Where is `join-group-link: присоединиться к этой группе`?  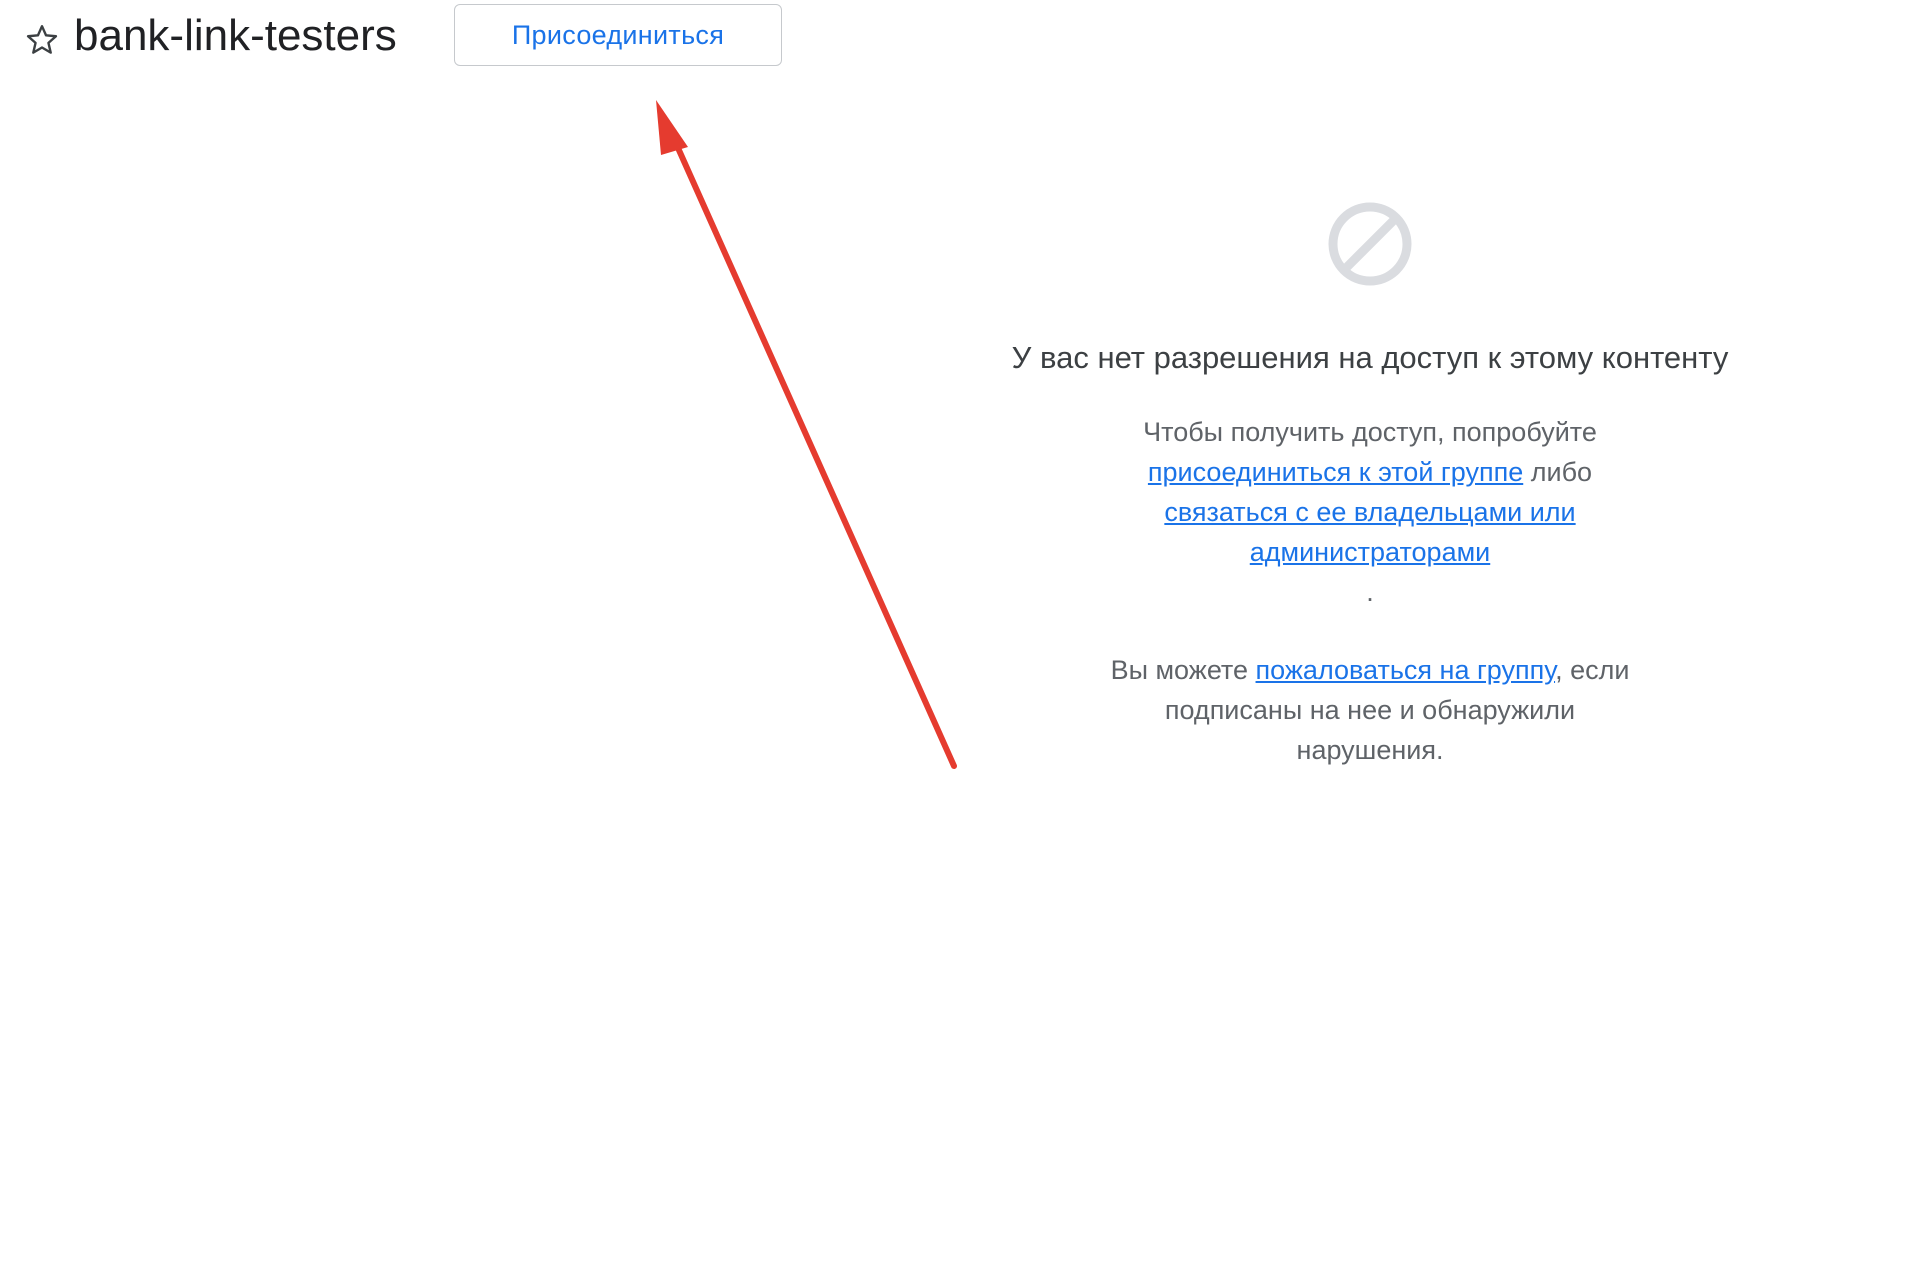 join-group-link: присоединиться к этой группе is located at coordinates (1335, 472).